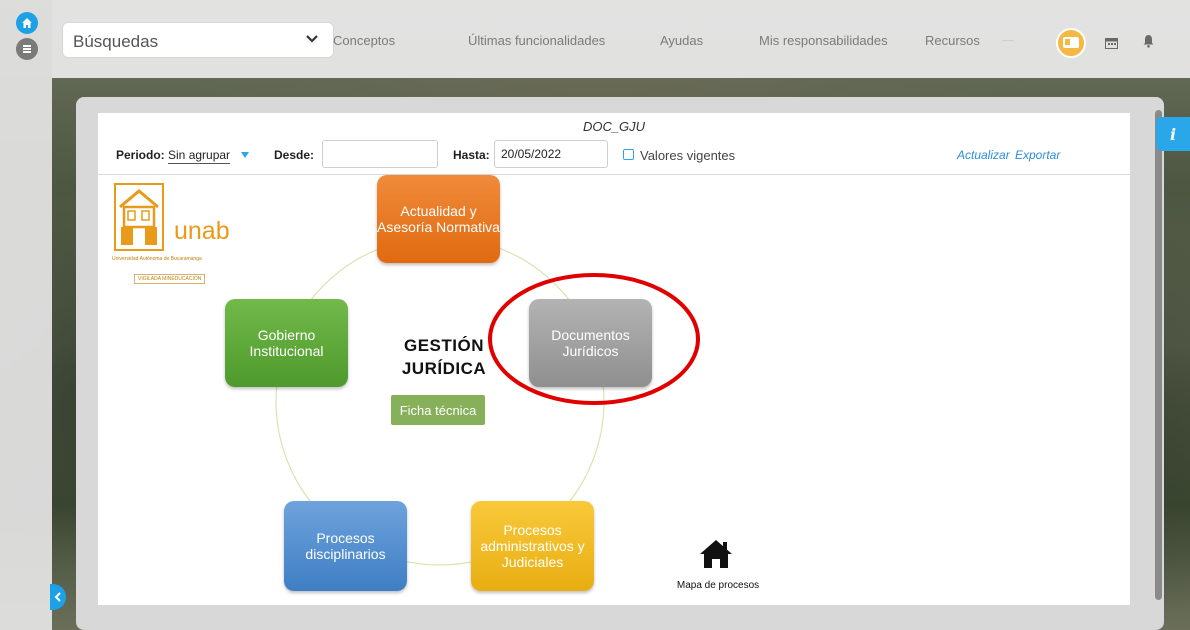 Image resolution: width=1190 pixels, height=630 pixels. I want to click on nav-mis-responsabilidades: Mis responsabilidades, so click(823, 40).